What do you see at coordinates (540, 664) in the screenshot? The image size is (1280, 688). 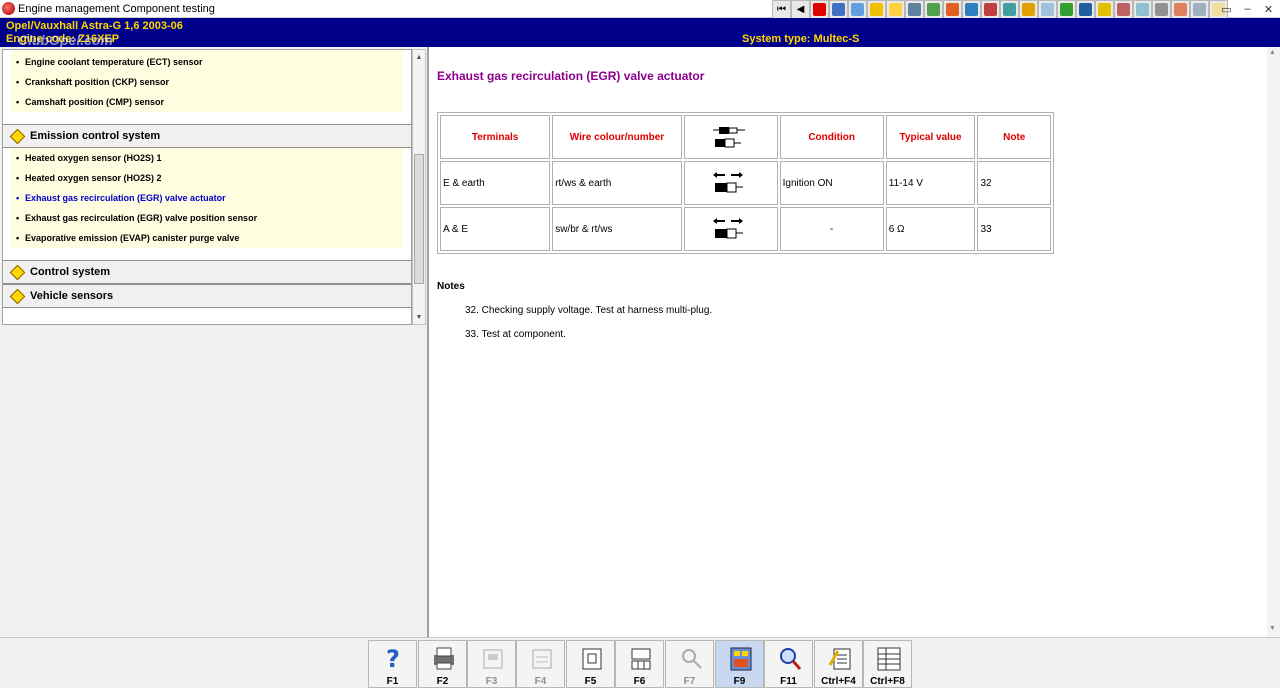 I see `f4-connector-data-button: F4` at bounding box center [540, 664].